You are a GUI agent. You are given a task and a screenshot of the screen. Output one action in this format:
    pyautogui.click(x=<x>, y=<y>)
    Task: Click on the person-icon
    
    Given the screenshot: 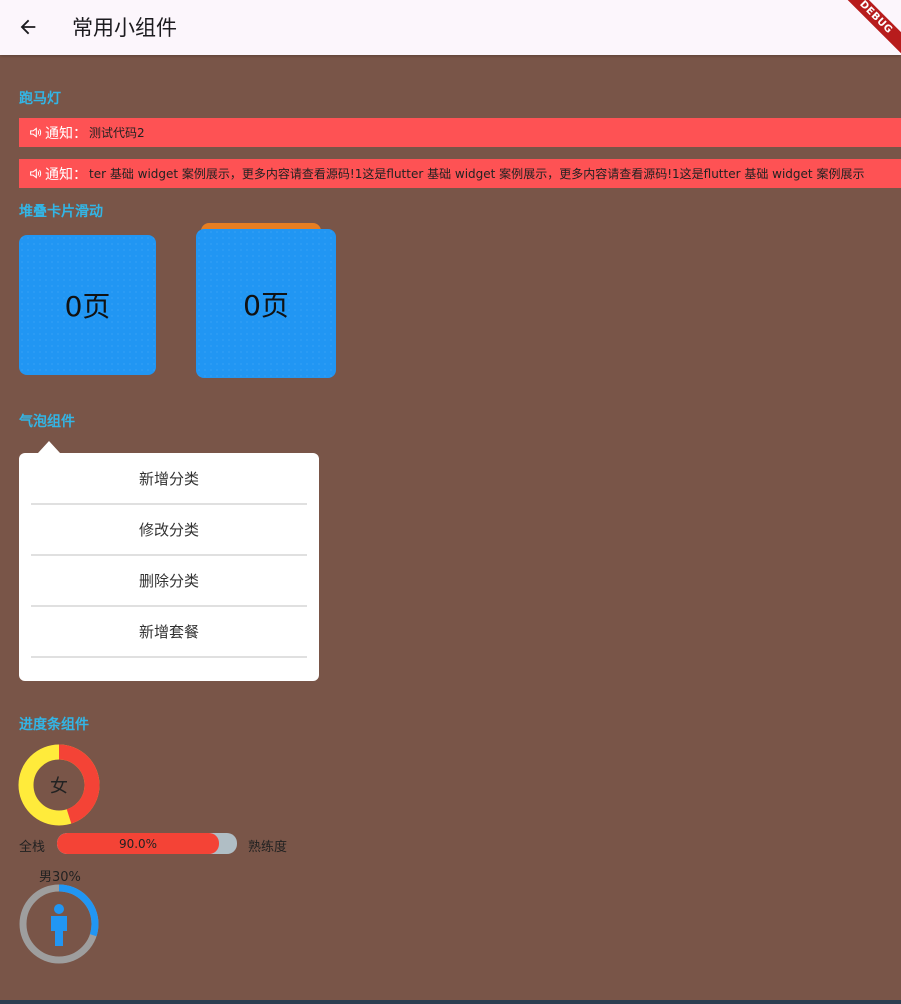 What is the action you would take?
    pyautogui.click(x=59, y=925)
    